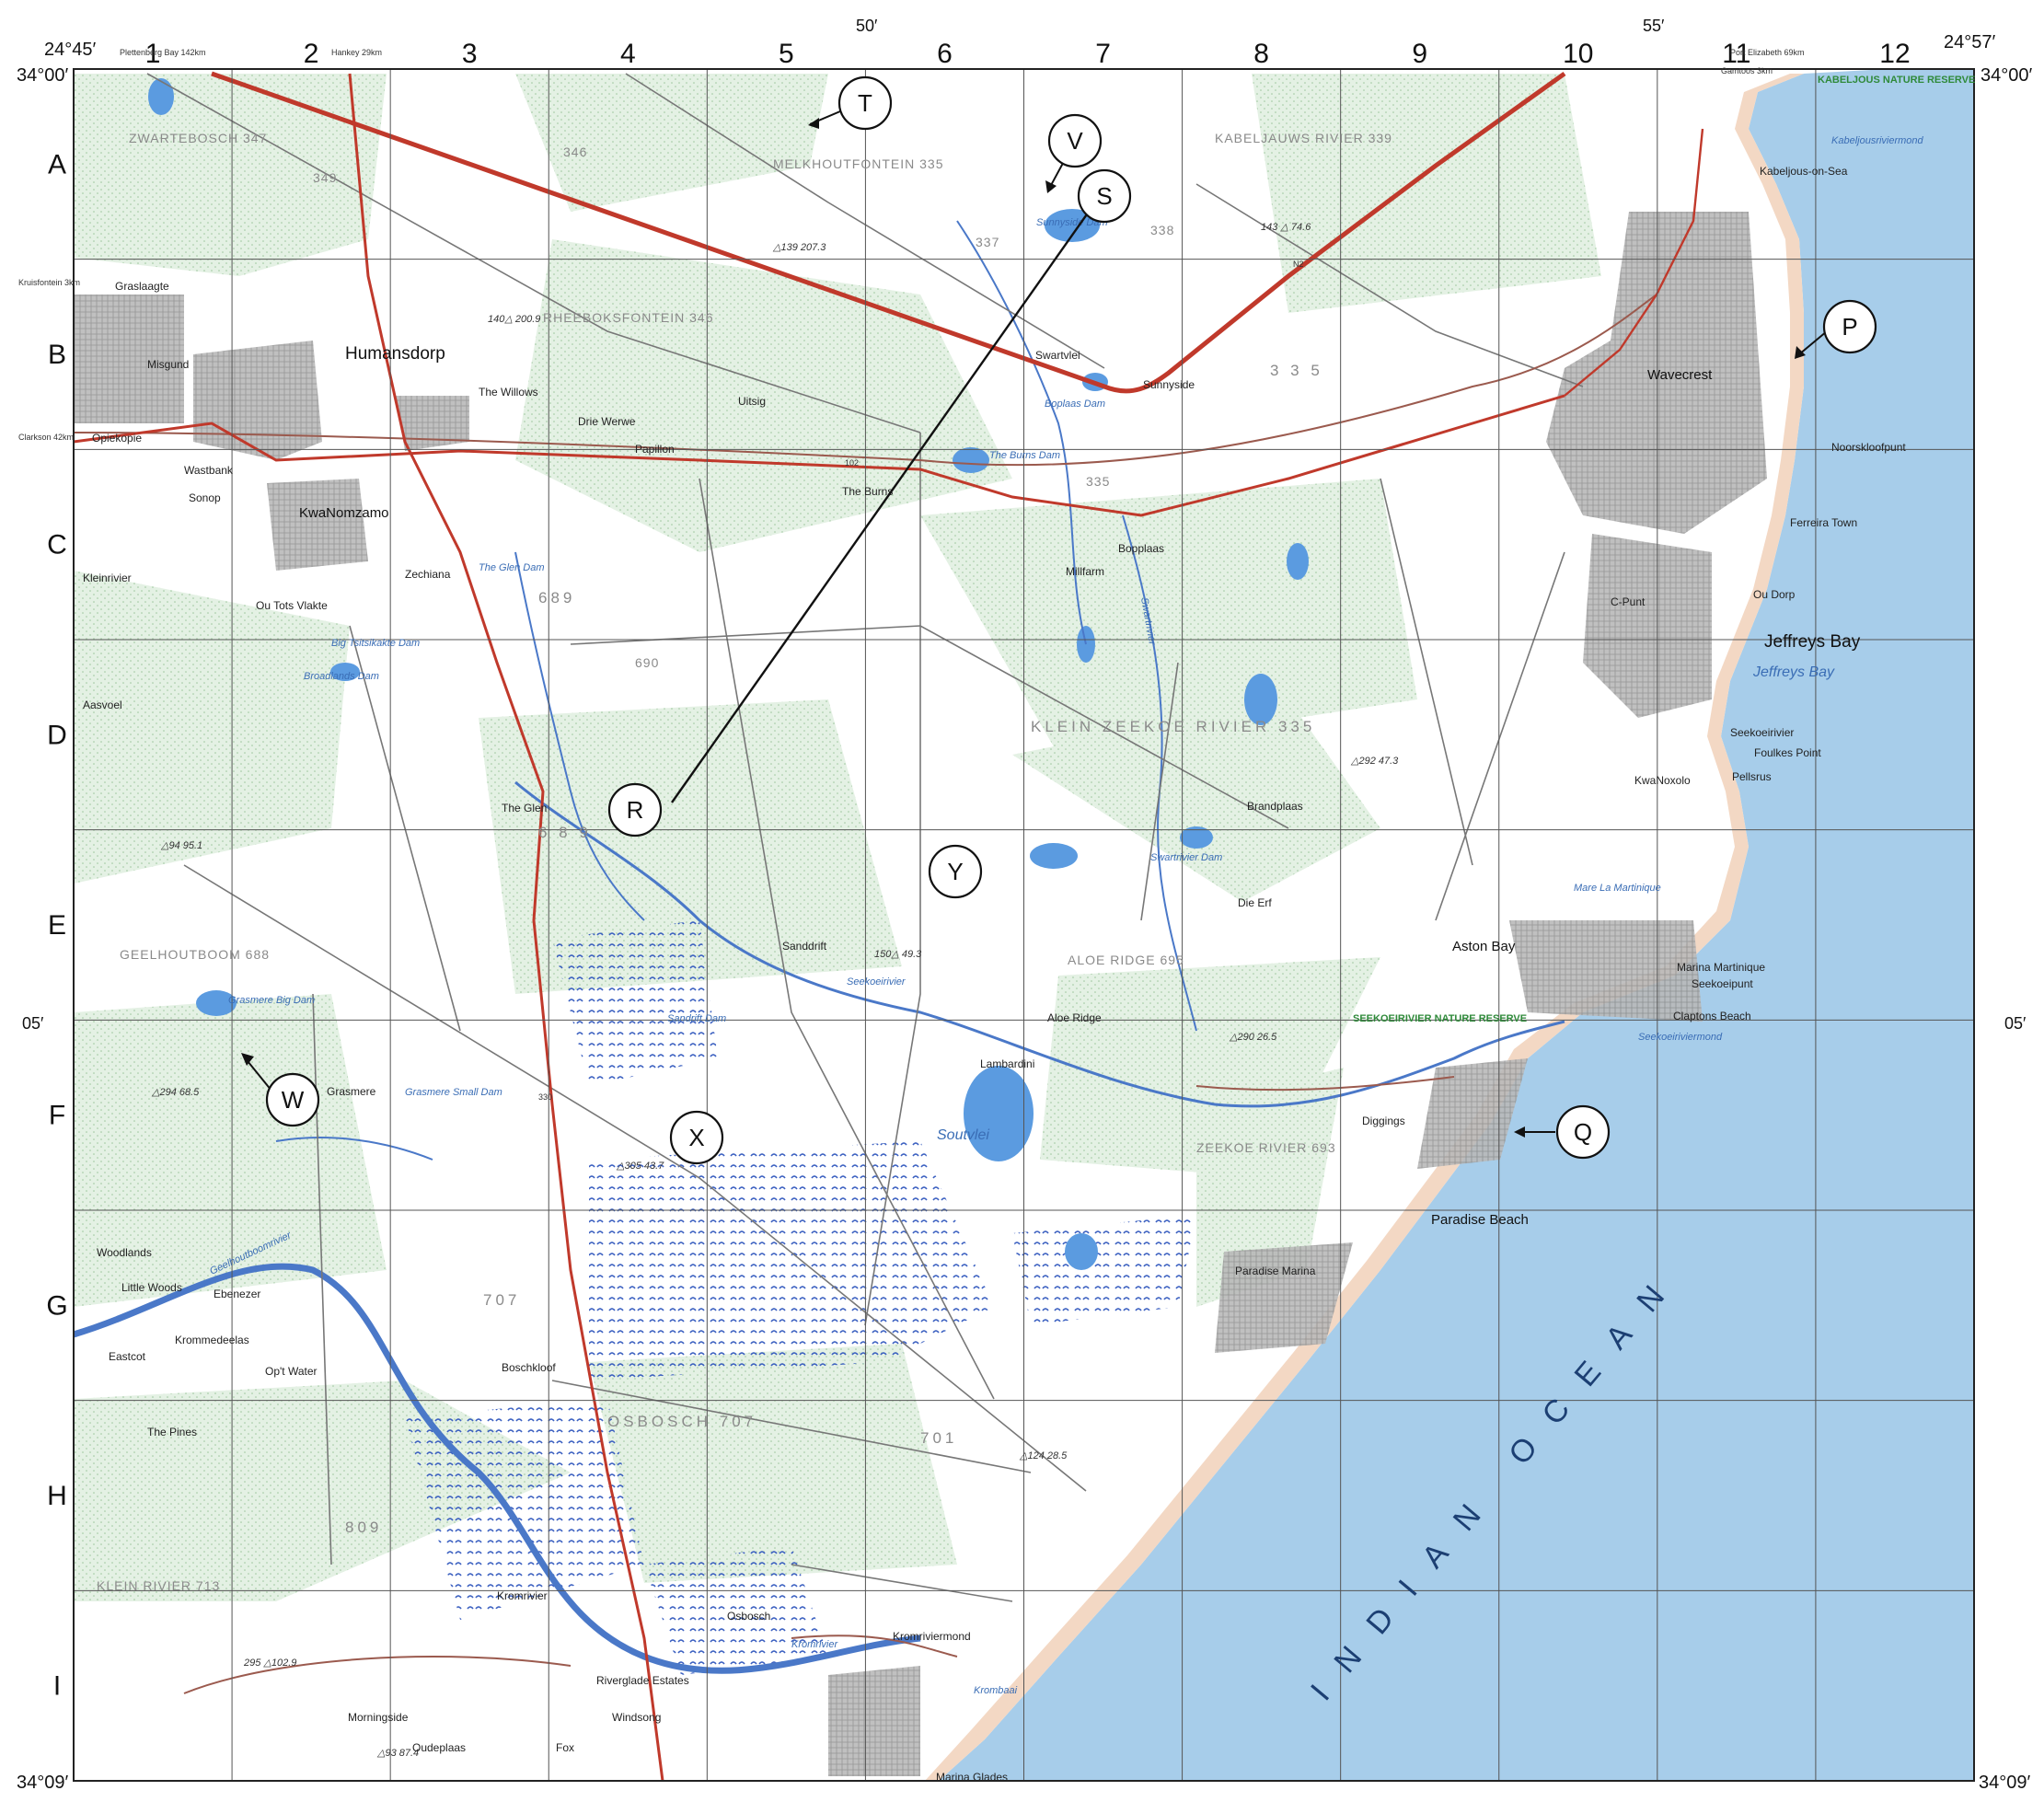  I want to click on town-zechiana: Zechiana, so click(428, 574).